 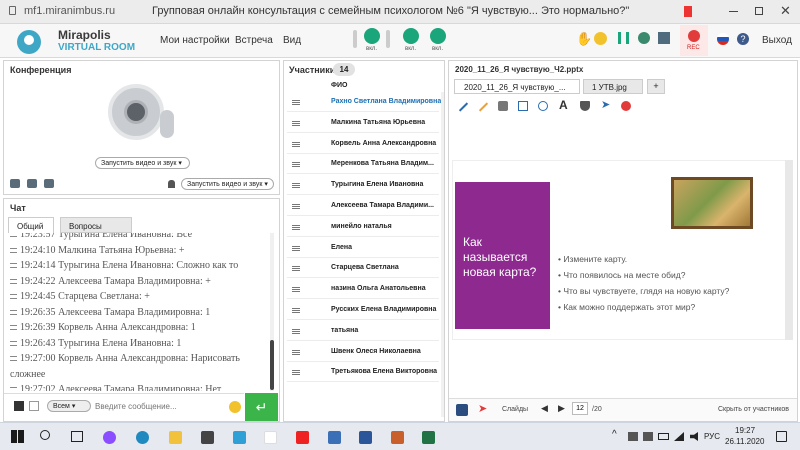 What do you see at coordinates (523, 106) in the screenshot?
I see `rectangle-tool-icon` at bounding box center [523, 106].